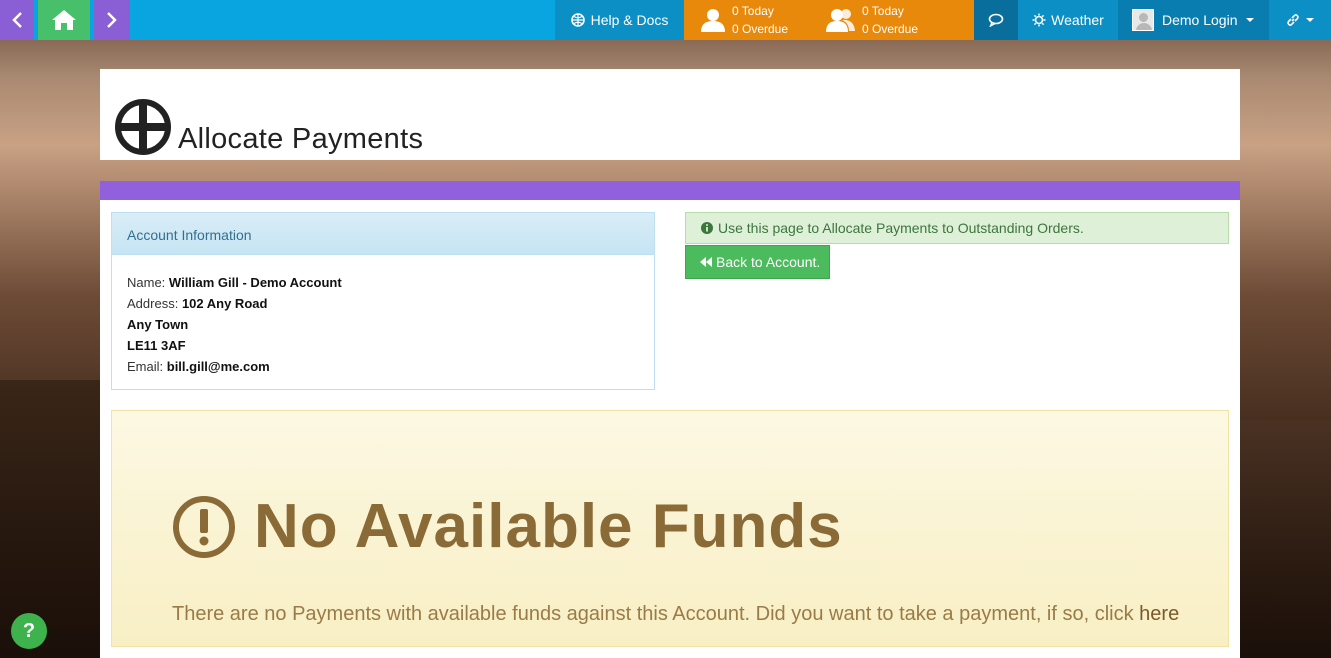 Image resolution: width=1331 pixels, height=658 pixels. I want to click on account-address-row: Address: 102 Any Road, so click(383, 303).